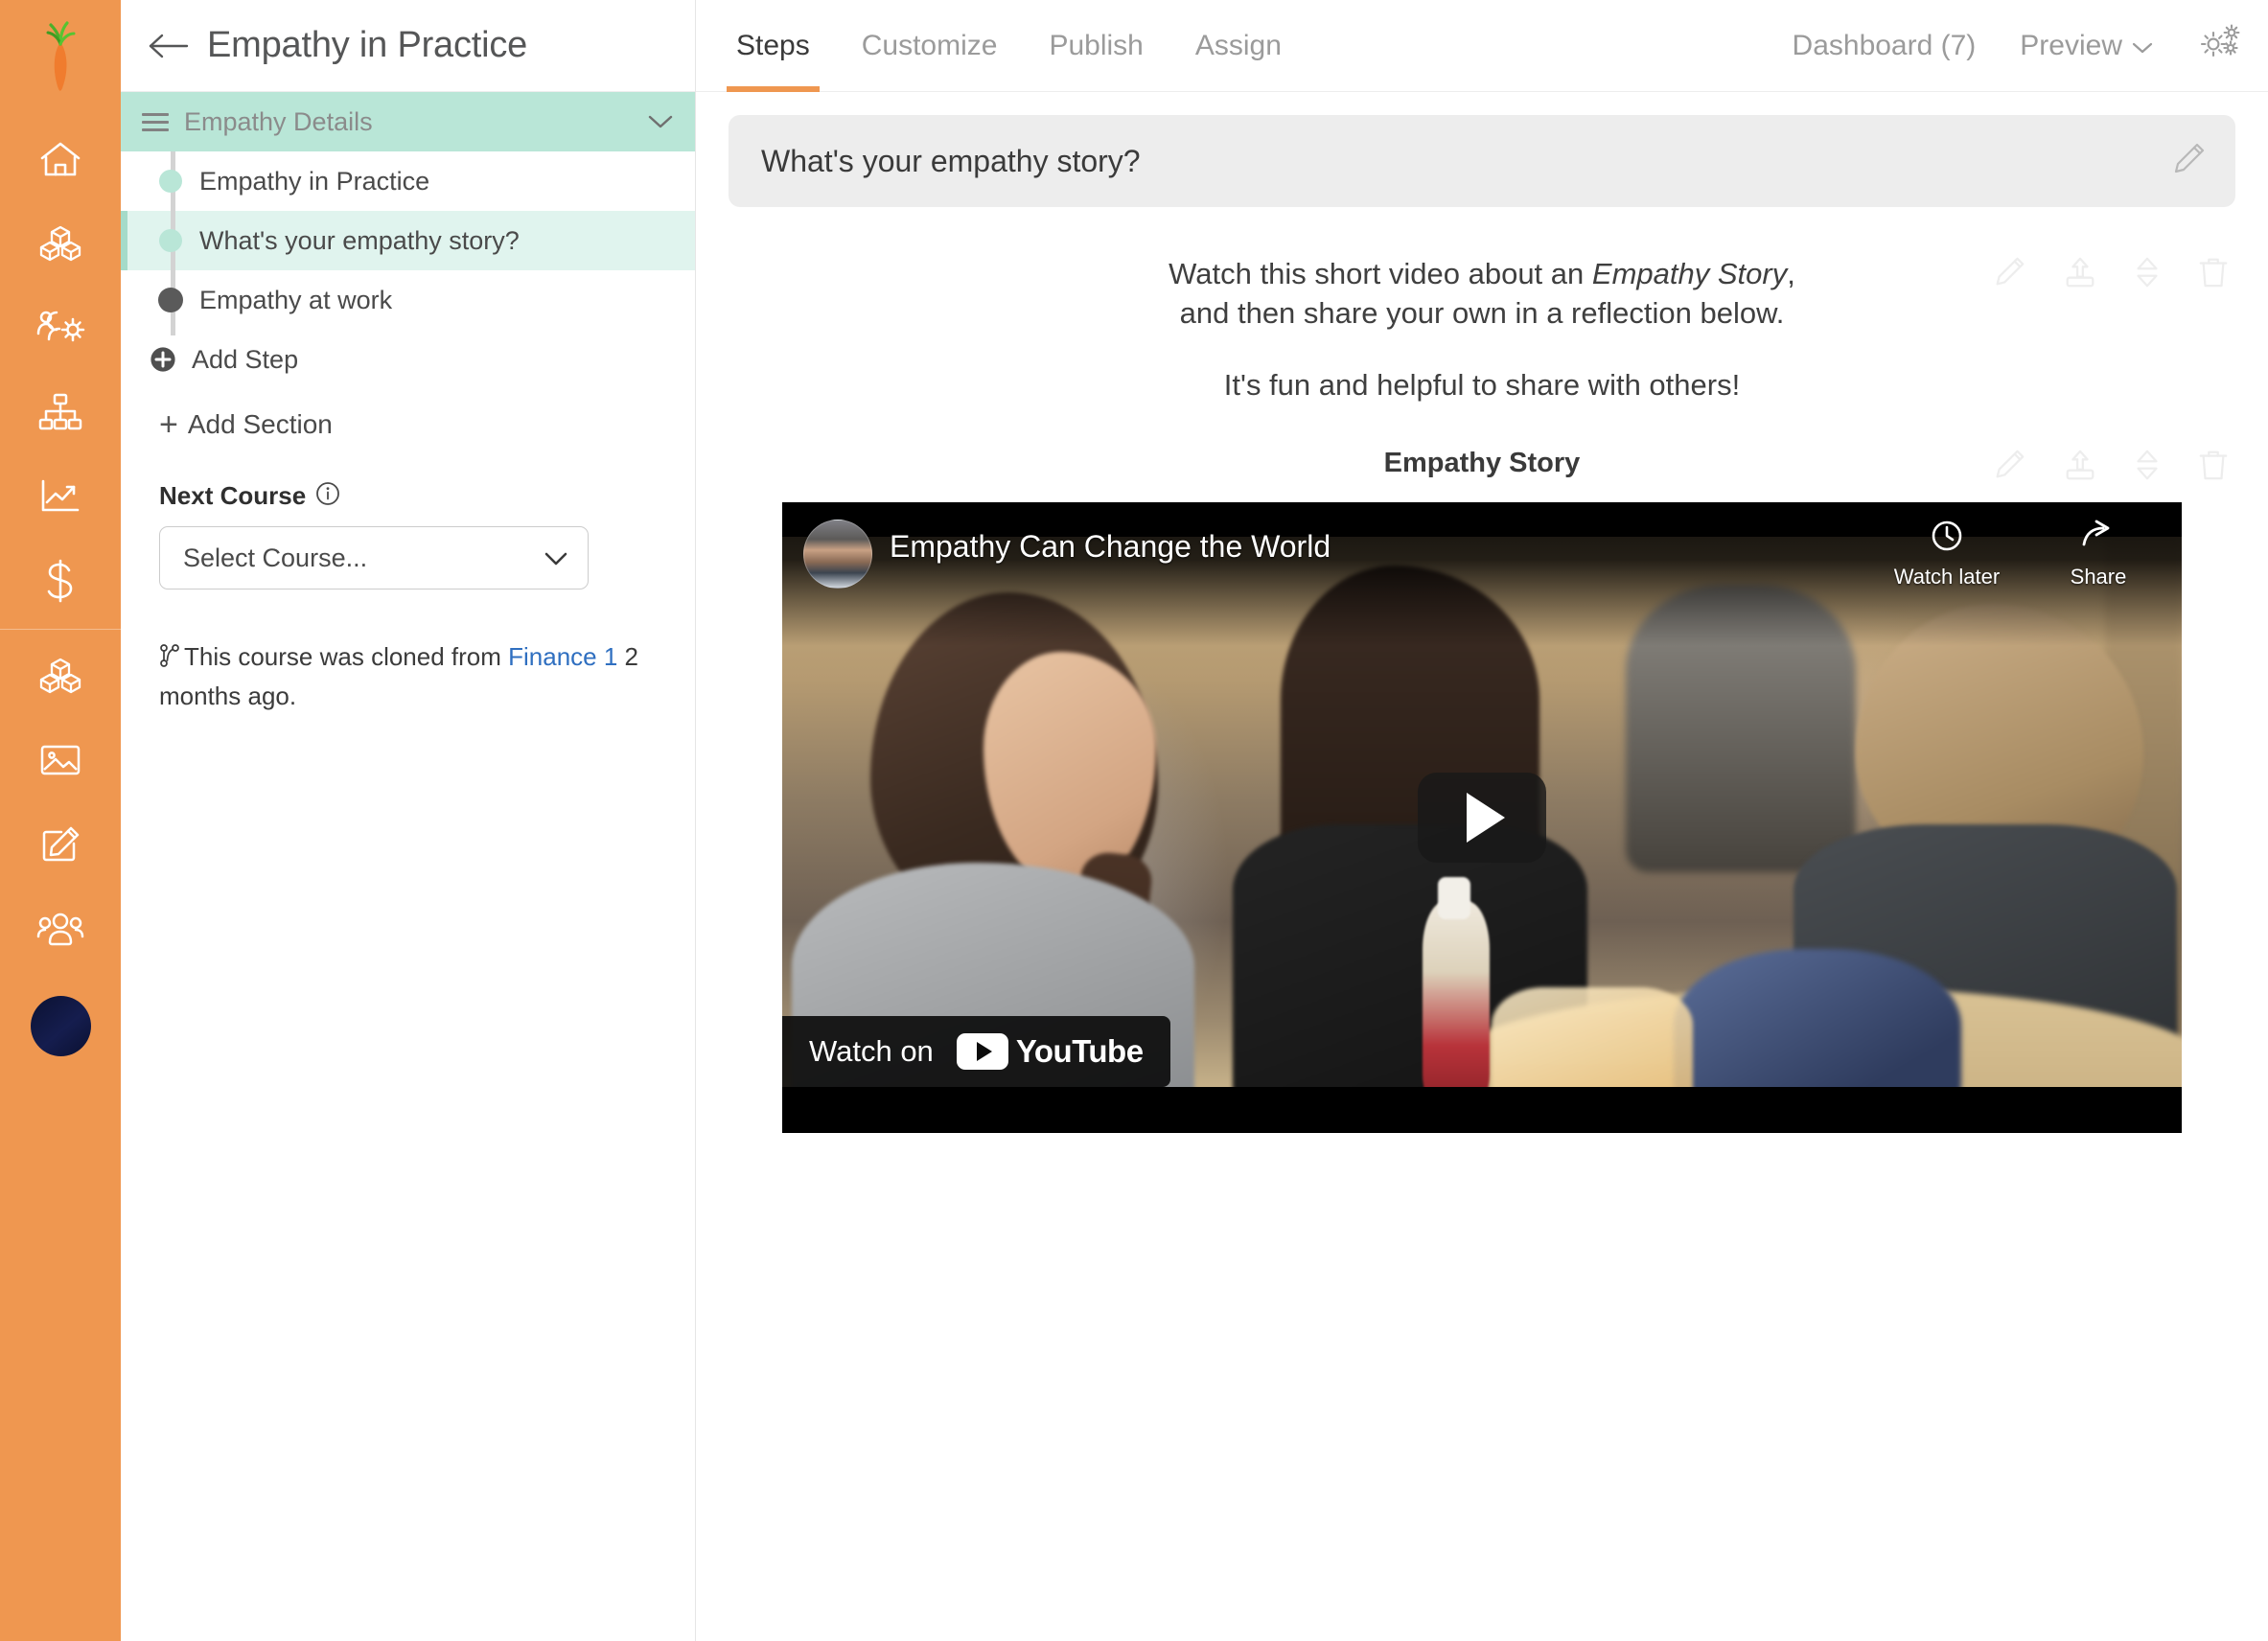  Describe the element at coordinates (346, 656) in the screenshot. I see `clone-note-prefix: This course was cloned from` at that location.